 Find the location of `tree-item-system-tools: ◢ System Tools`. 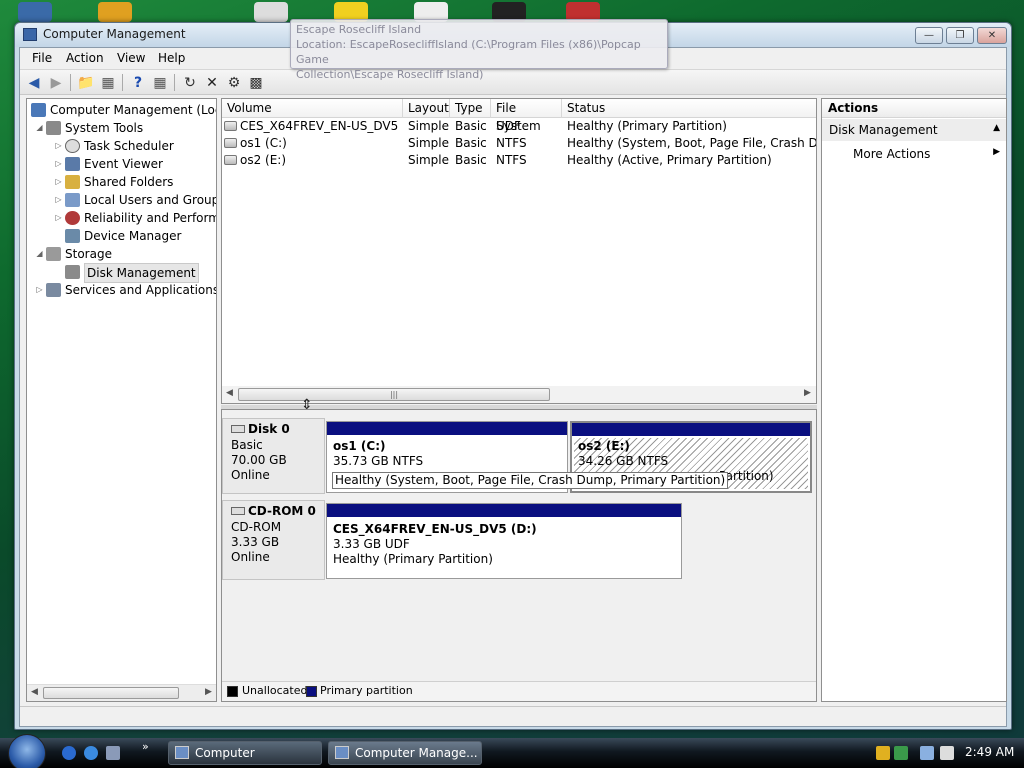

tree-item-system-tools: ◢ System Tools is located at coordinates (89, 128).